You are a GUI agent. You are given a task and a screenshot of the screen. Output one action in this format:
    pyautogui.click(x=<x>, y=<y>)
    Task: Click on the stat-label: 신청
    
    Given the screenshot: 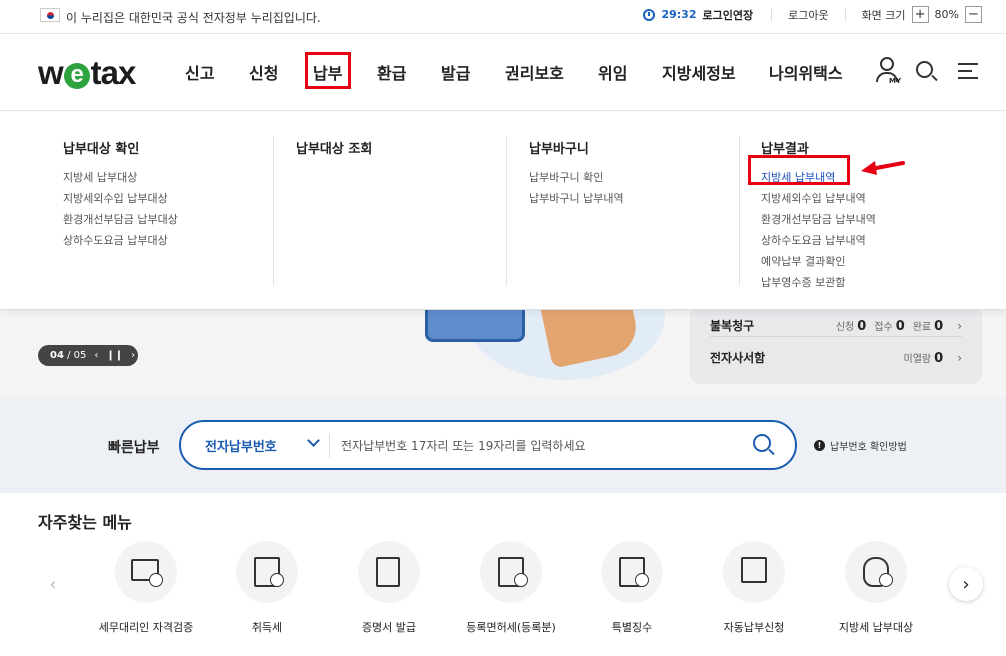 What is the action you would take?
    pyautogui.click(x=845, y=327)
    